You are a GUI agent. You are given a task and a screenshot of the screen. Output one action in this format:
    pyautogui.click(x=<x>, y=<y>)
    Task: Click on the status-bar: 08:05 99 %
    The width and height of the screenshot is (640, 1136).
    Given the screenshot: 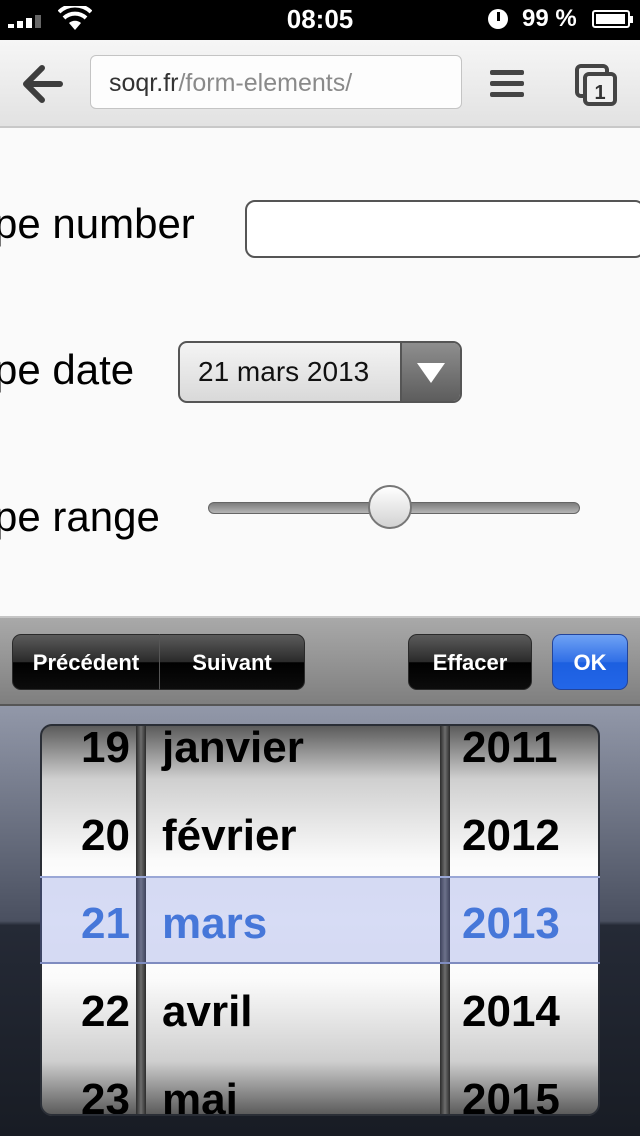 What is the action you would take?
    pyautogui.click(x=320, y=20)
    